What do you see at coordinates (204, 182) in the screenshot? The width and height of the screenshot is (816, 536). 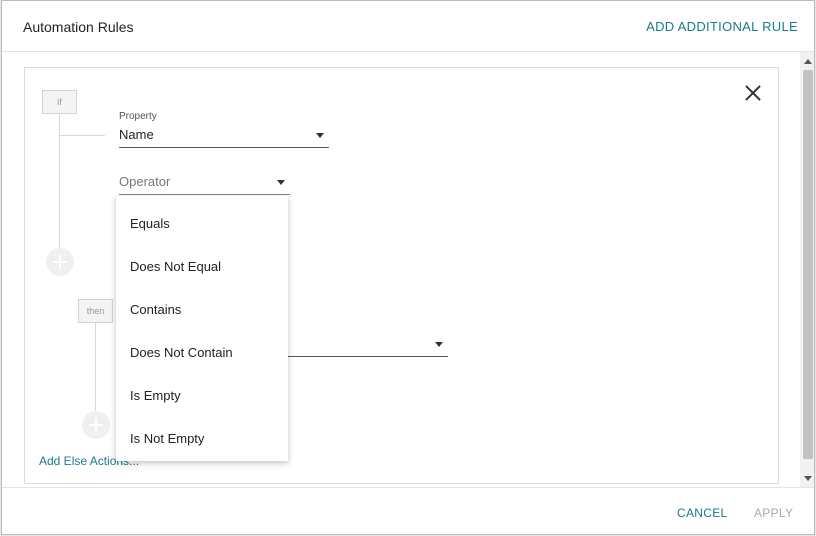 I see `operator-select: Operator` at bounding box center [204, 182].